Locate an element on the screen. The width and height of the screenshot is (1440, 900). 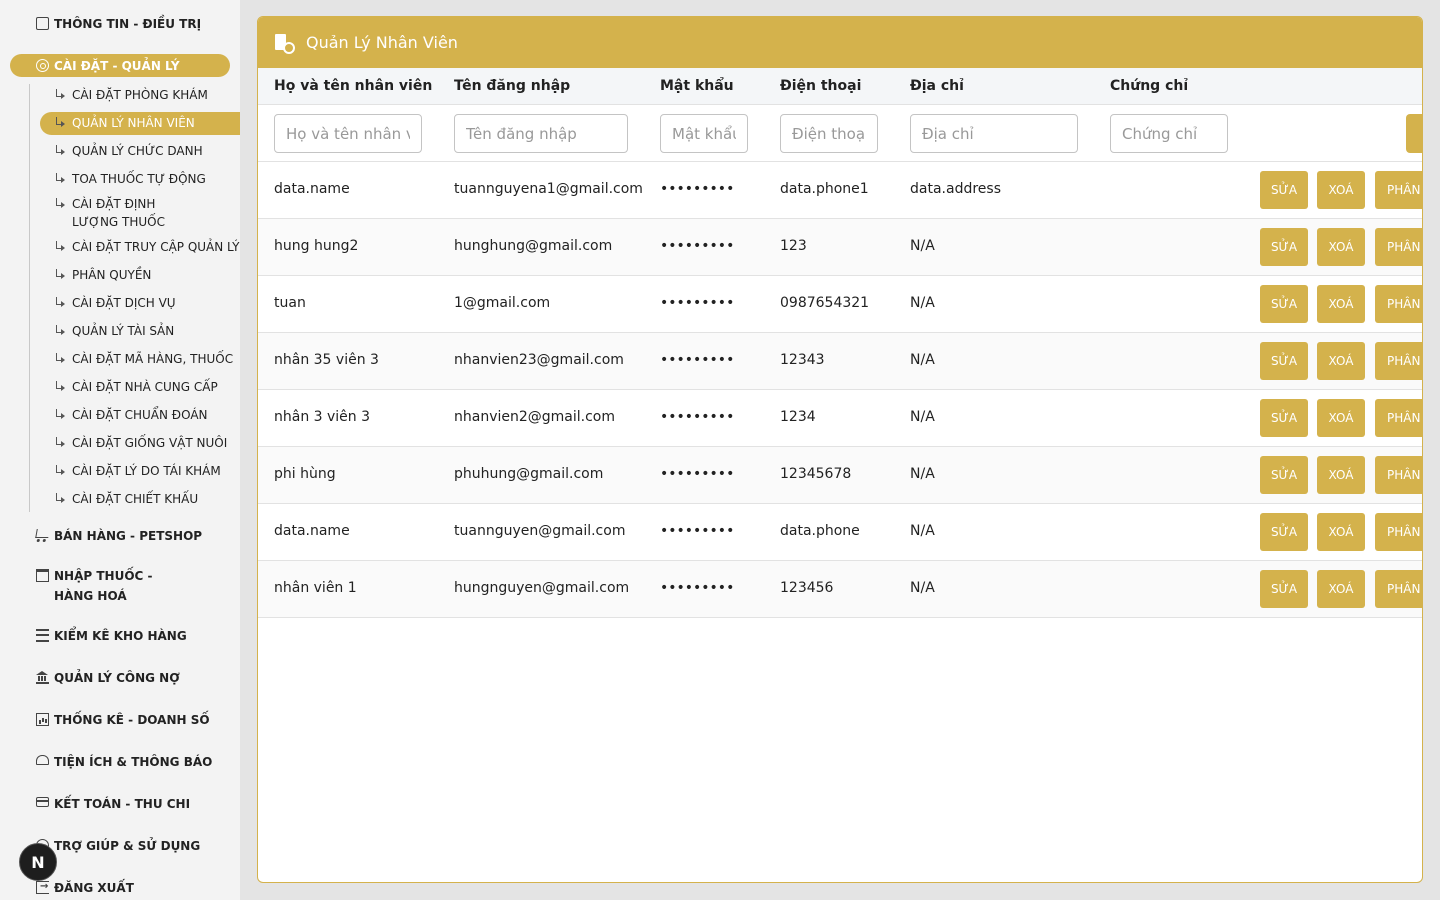
cell-name: nhân viên 1 is located at coordinates (315, 588).